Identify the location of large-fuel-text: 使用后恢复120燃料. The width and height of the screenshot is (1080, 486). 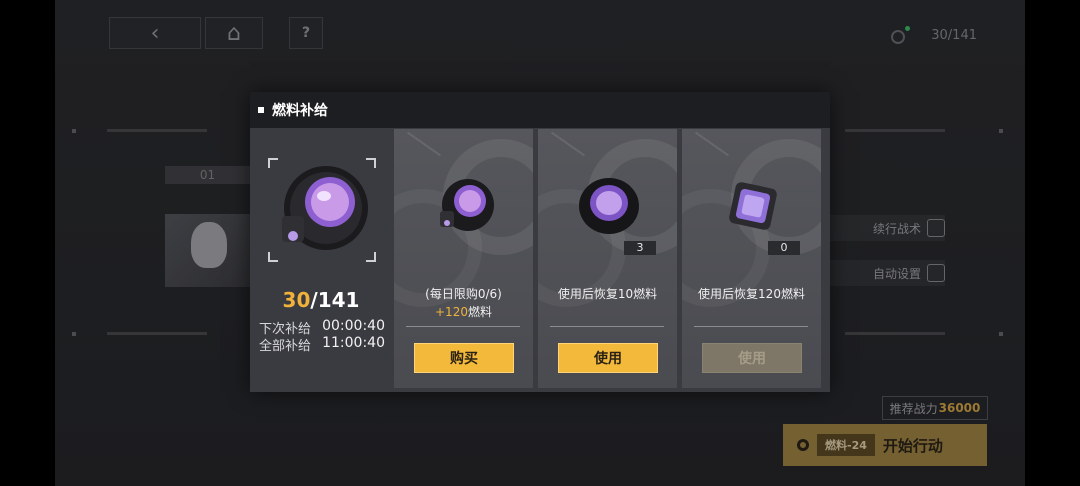
(751, 294).